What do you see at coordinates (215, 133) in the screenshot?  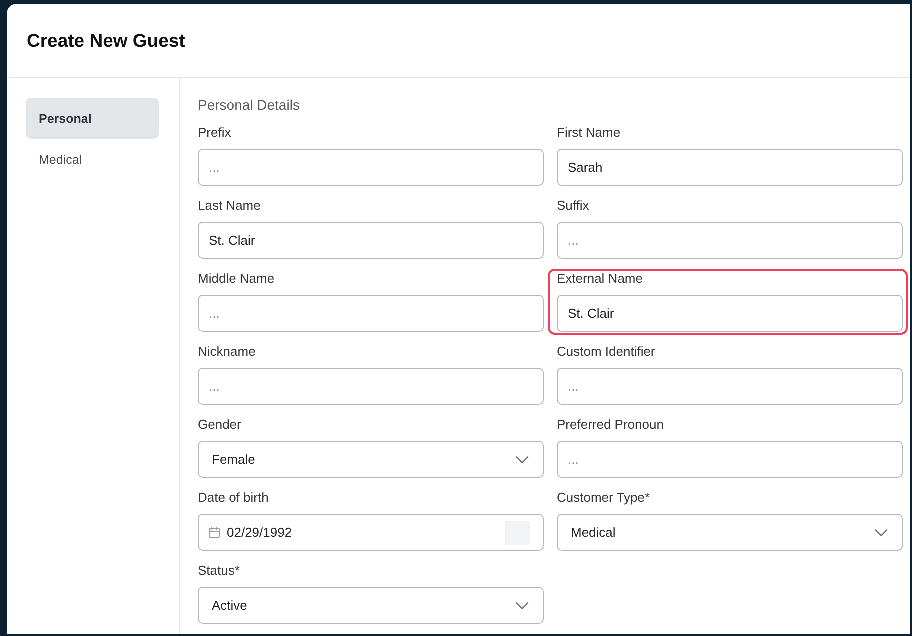 I see `field-label: Prefix` at bounding box center [215, 133].